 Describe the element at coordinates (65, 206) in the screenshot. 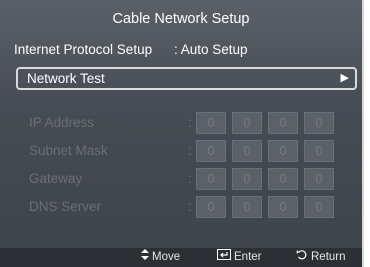

I see `dns-server-label: DNS Server` at that location.